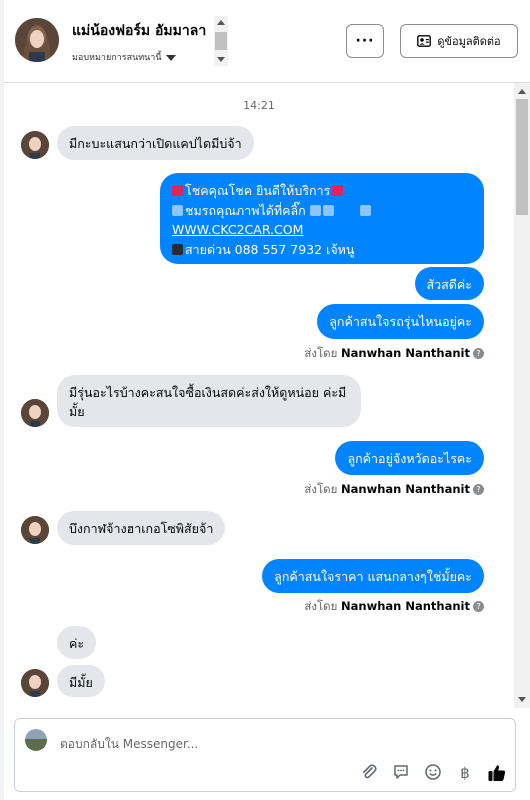  I want to click on message-text: โชคคุณโชค ยินดีให้บริการ, so click(258, 190).